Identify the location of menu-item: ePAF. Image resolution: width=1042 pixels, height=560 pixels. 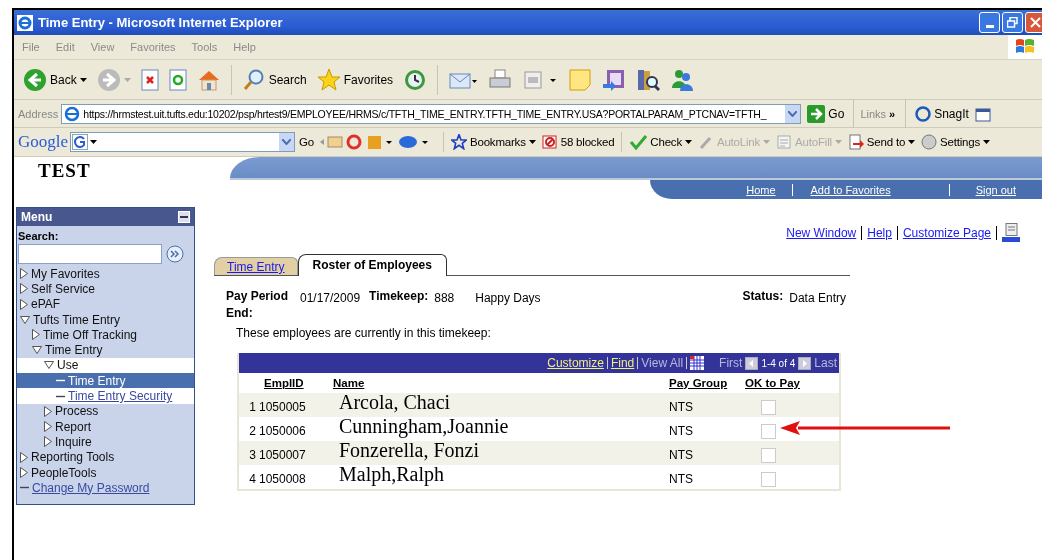
(105, 304).